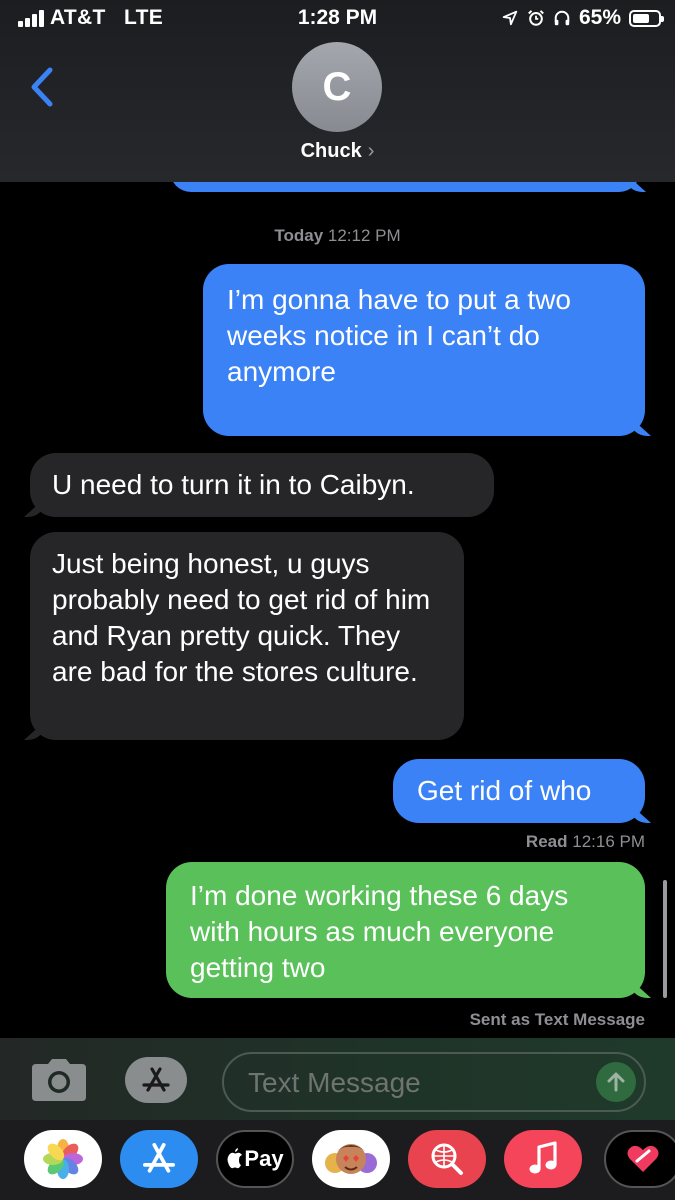  What do you see at coordinates (233, 484) in the screenshot?
I see `message-text: U need to turn it in to Caibyn.` at bounding box center [233, 484].